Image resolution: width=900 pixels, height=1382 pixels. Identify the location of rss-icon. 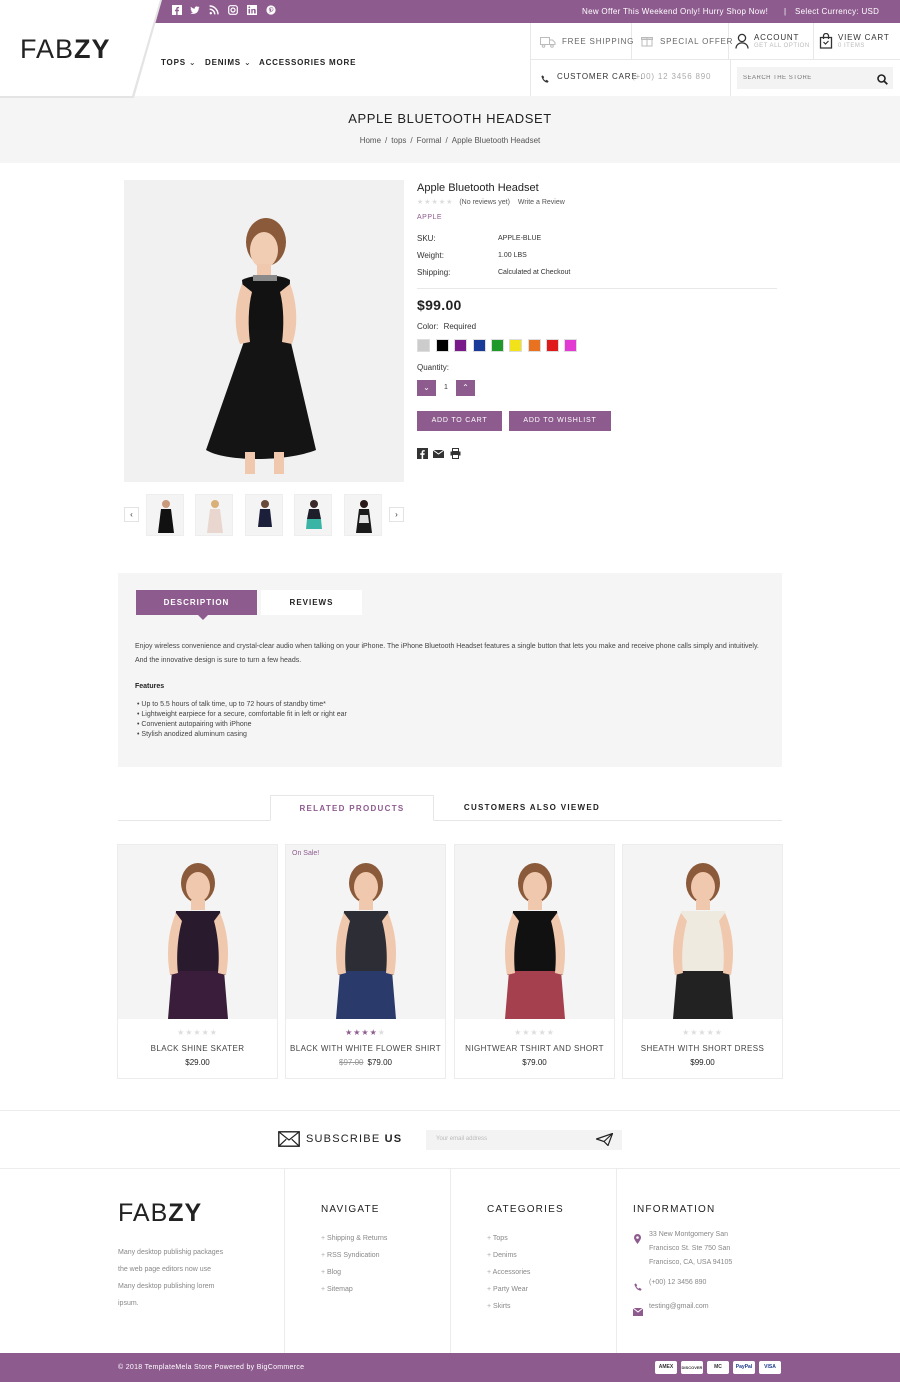
(214, 11).